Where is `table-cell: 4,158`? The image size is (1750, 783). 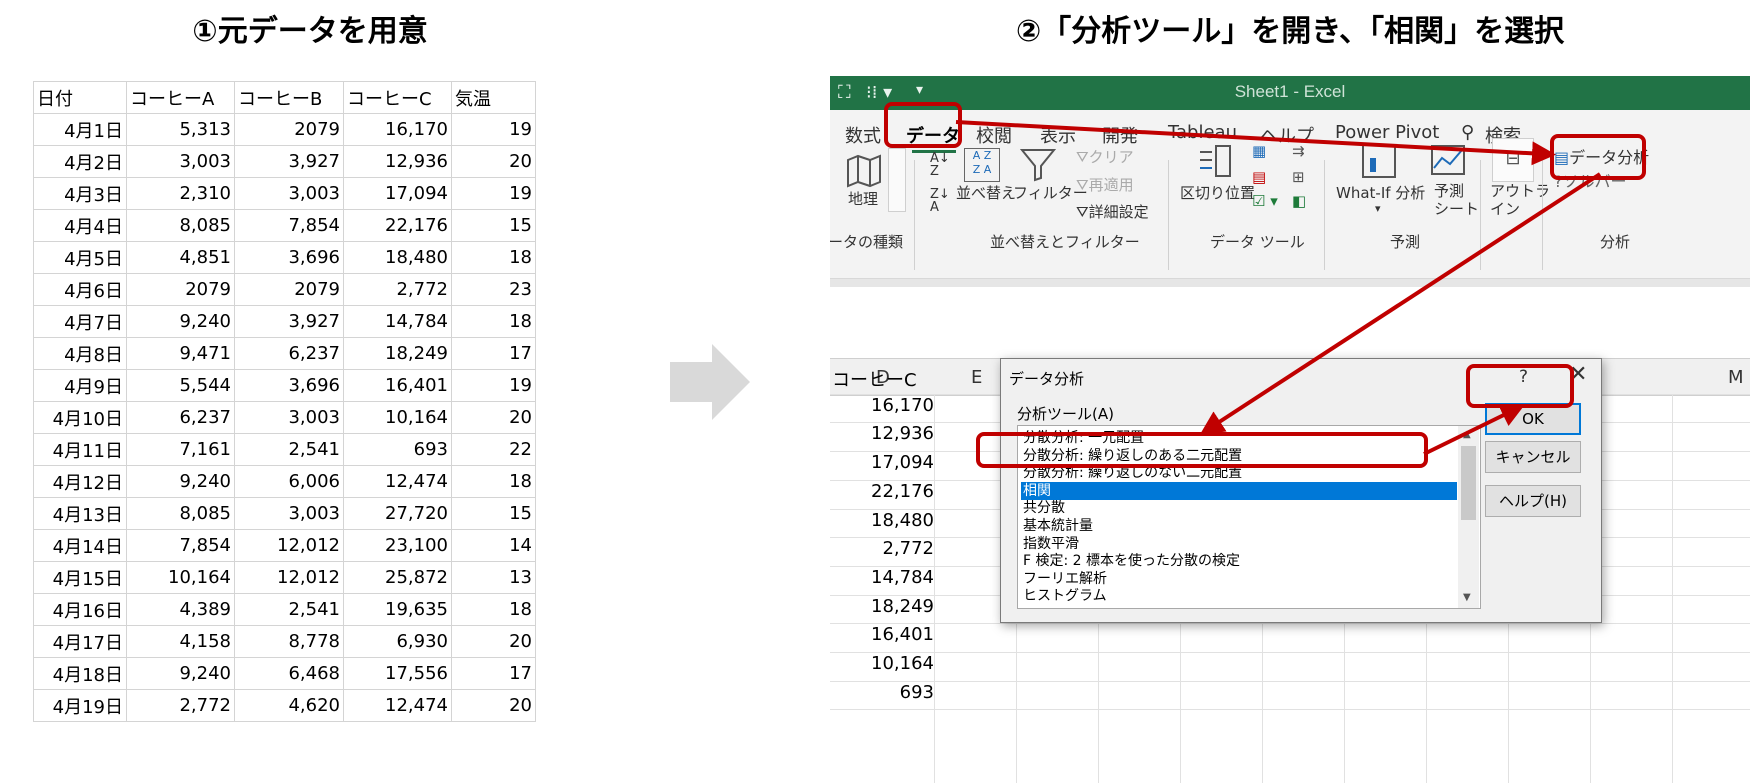
table-cell: 4,158 is located at coordinates (180, 641).